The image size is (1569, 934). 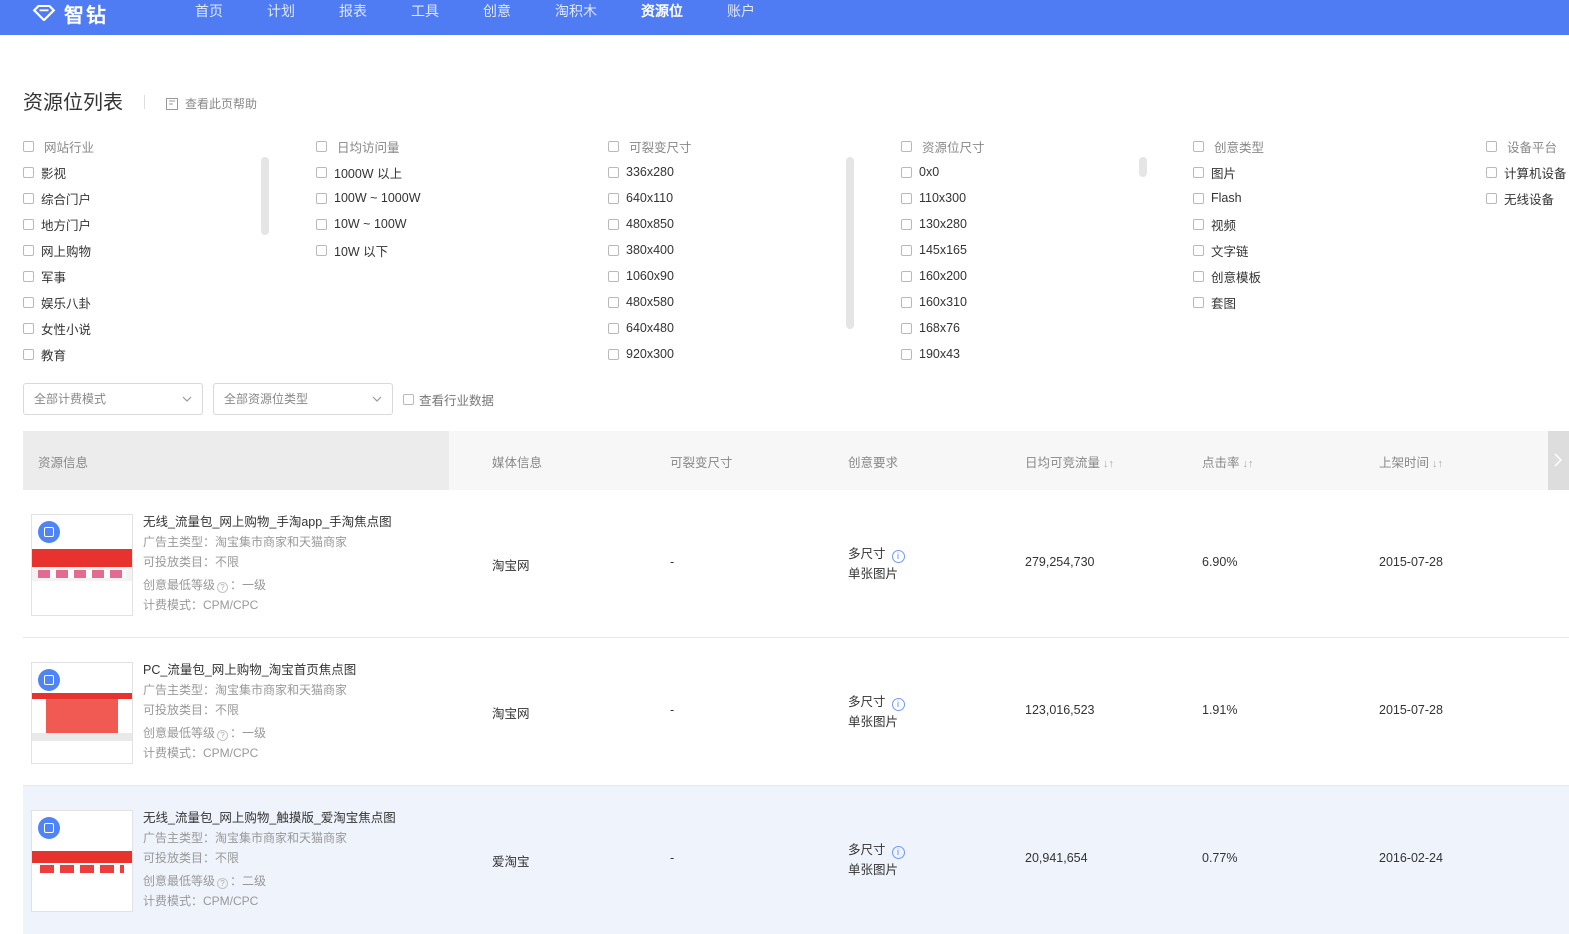 I want to click on filter-option: 10W ~ 100W, so click(x=368, y=224).